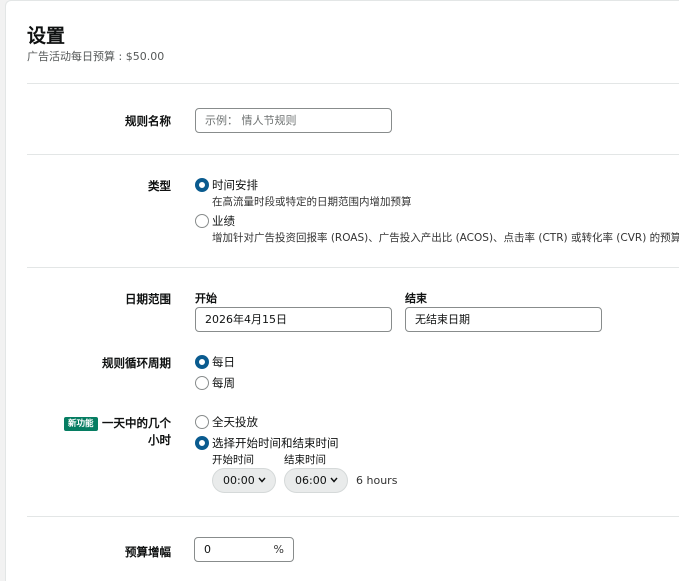 This screenshot has height=581, width=679. Describe the element at coordinates (159, 440) in the screenshot. I see `hours-of-day-label-line2: 小时` at that location.